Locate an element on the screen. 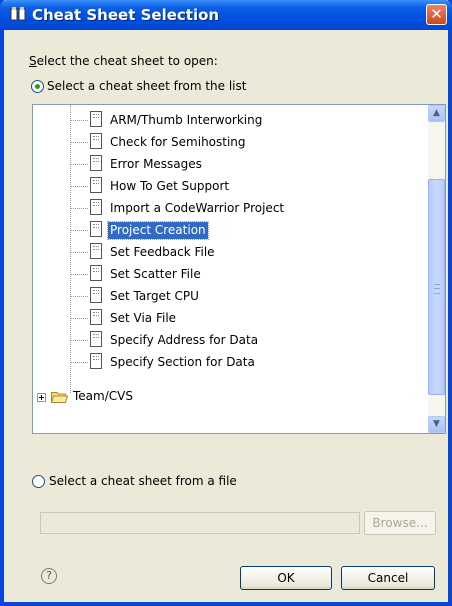 This screenshot has width=452, height=606. tree-item-label: How To Get Support is located at coordinates (170, 186).